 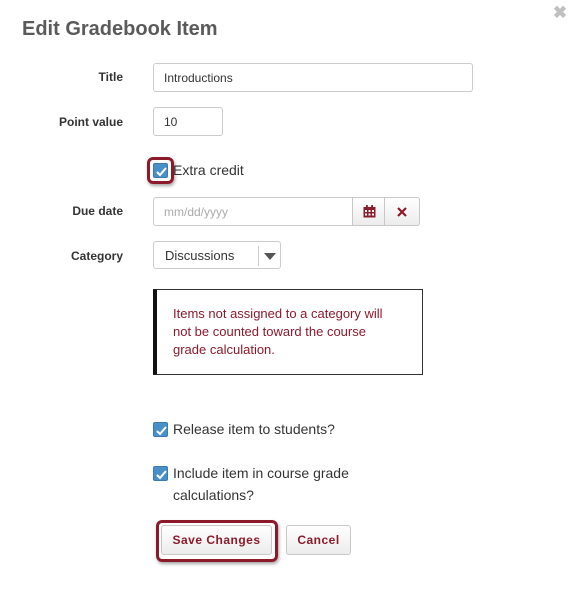 I want to click on close-icon: ✖, so click(x=560, y=13).